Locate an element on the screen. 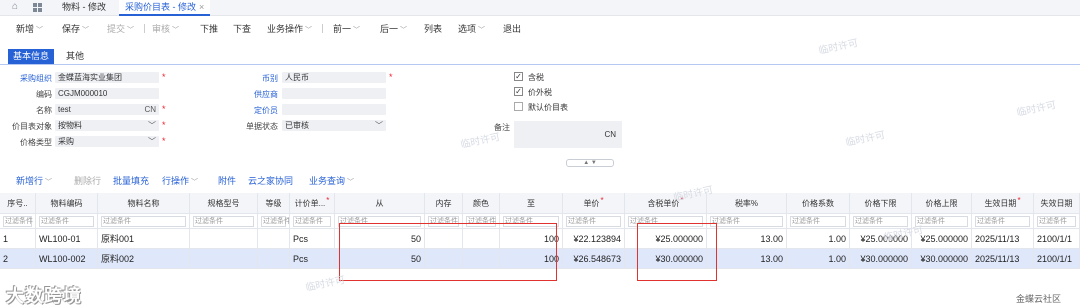 The image size is (1080, 308). column-header-color: 颜色 is located at coordinates (481, 203).